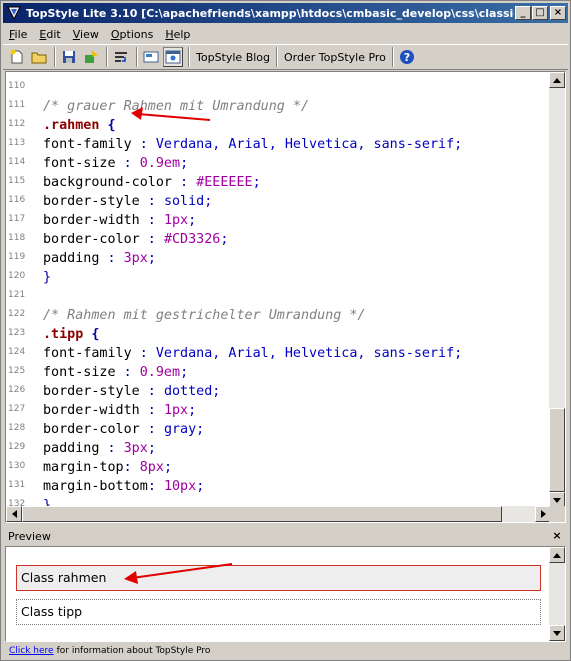  I want to click on toolbar: TopStyle Blog Order TopStyle Pro ?, so click(285, 57).